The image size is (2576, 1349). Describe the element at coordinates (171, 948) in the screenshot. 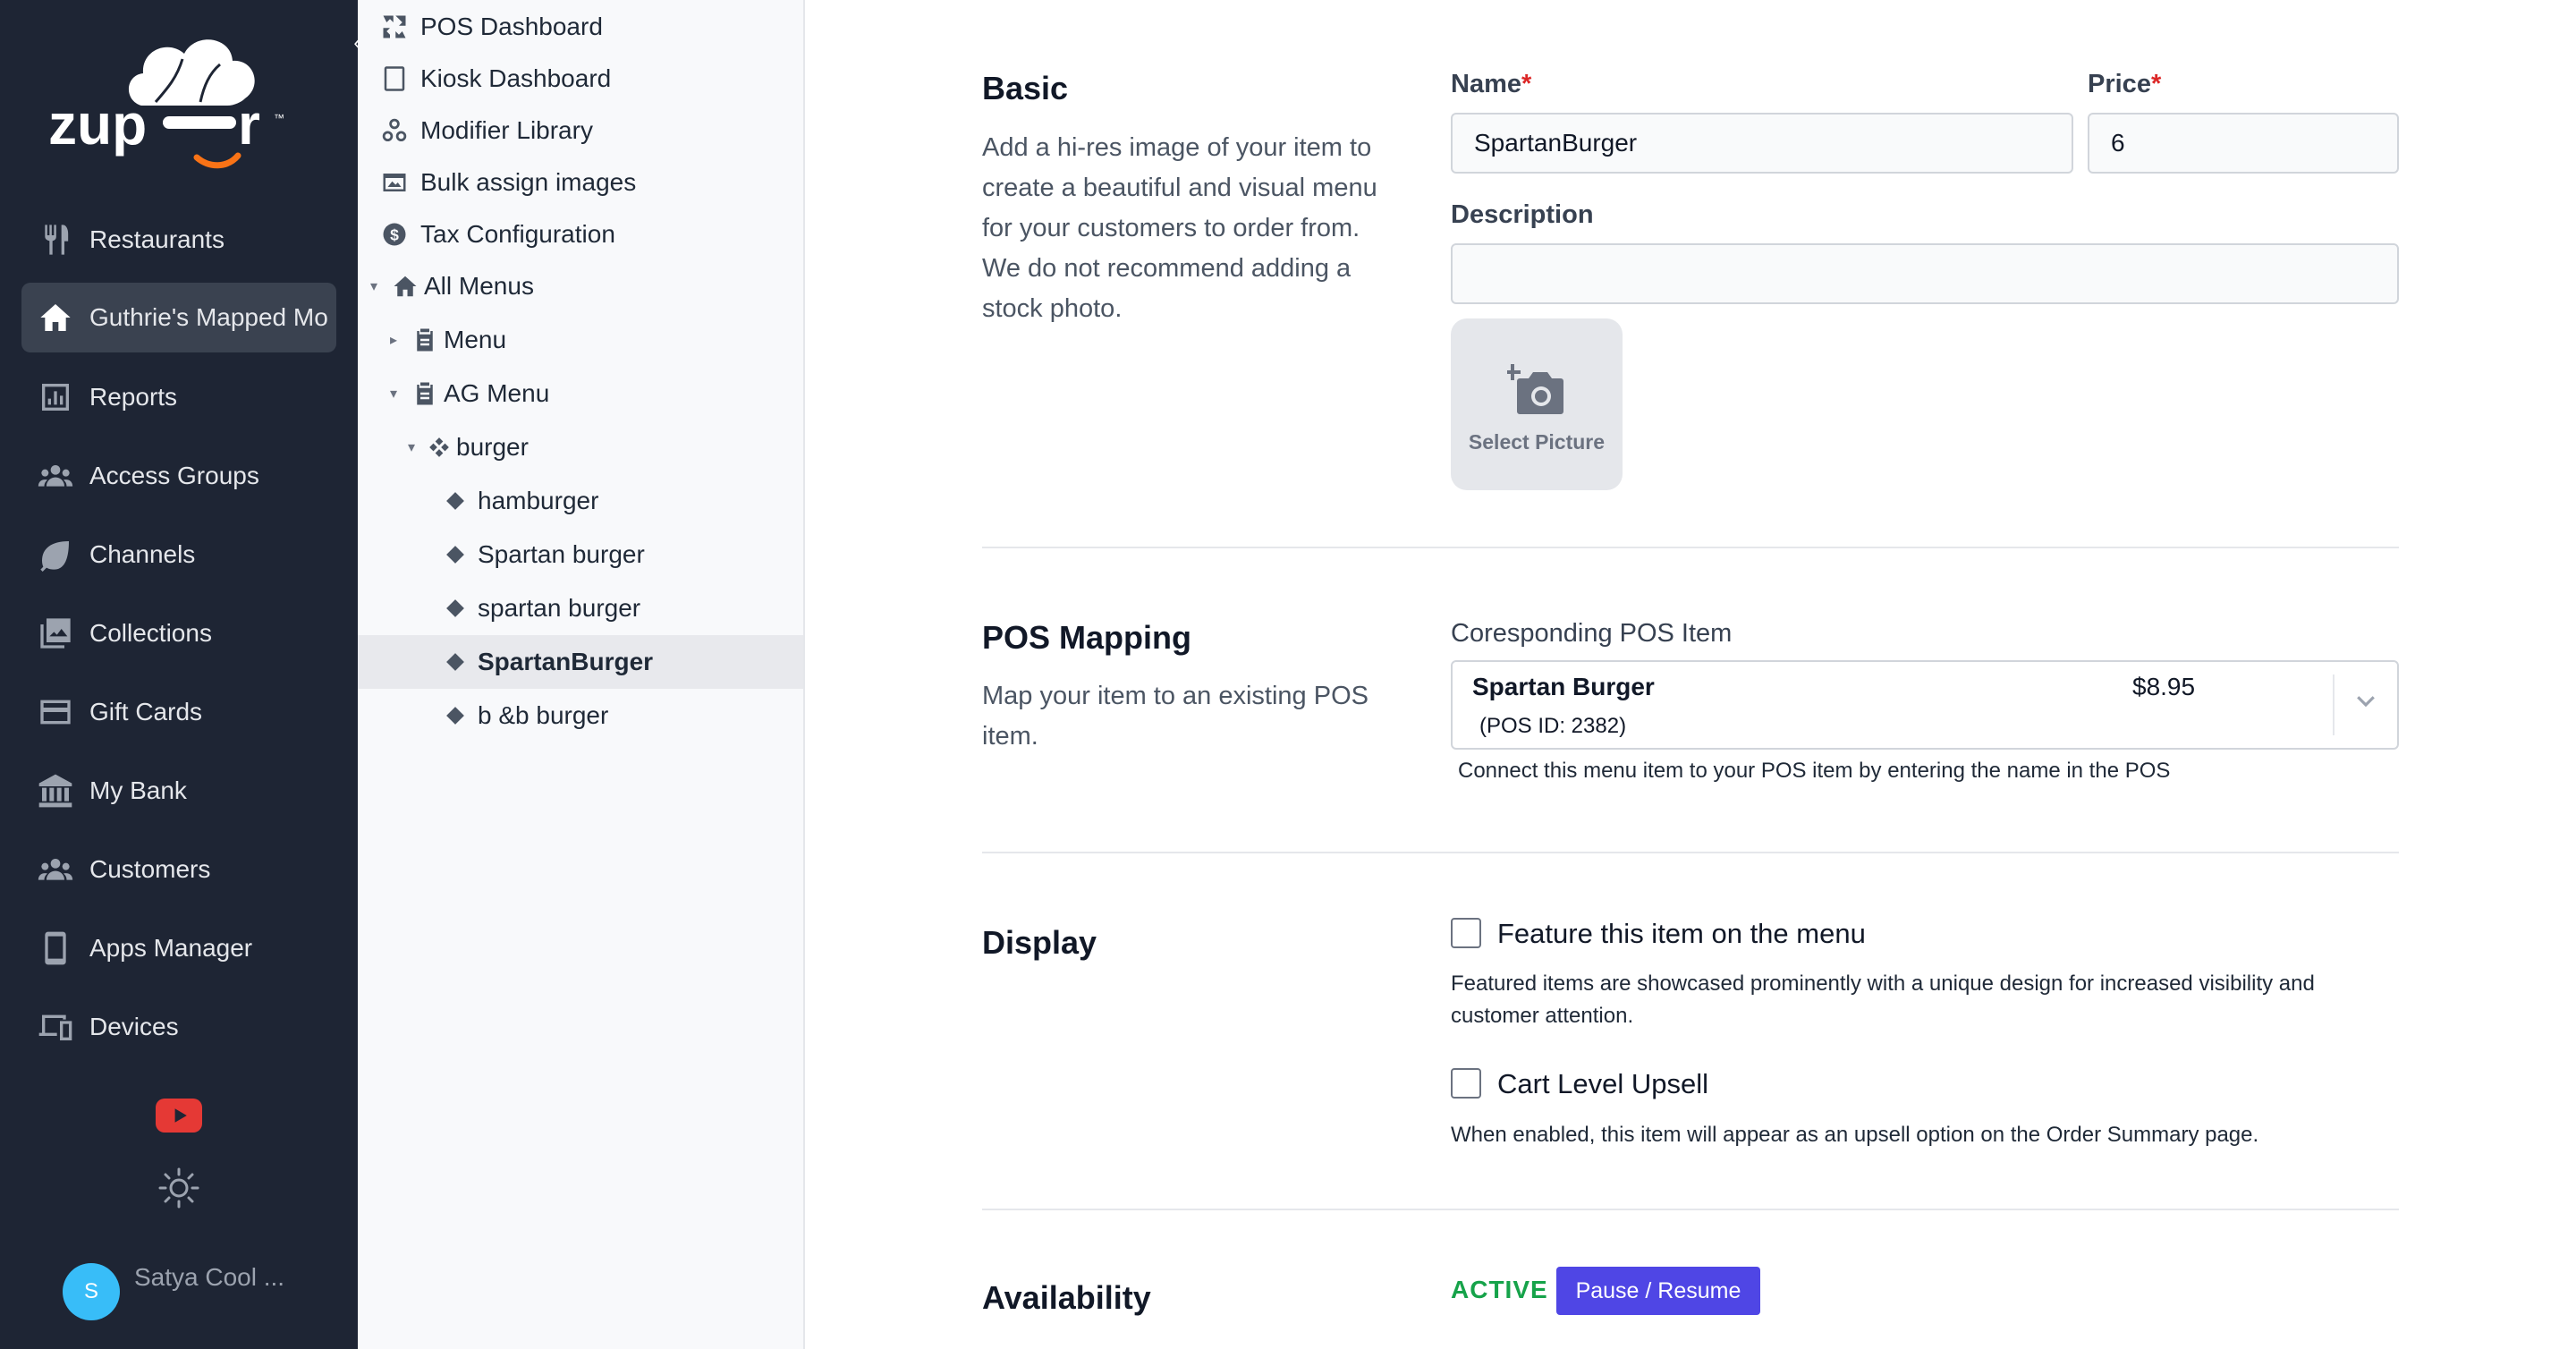

I see `nav-label: Apps Manager` at that location.